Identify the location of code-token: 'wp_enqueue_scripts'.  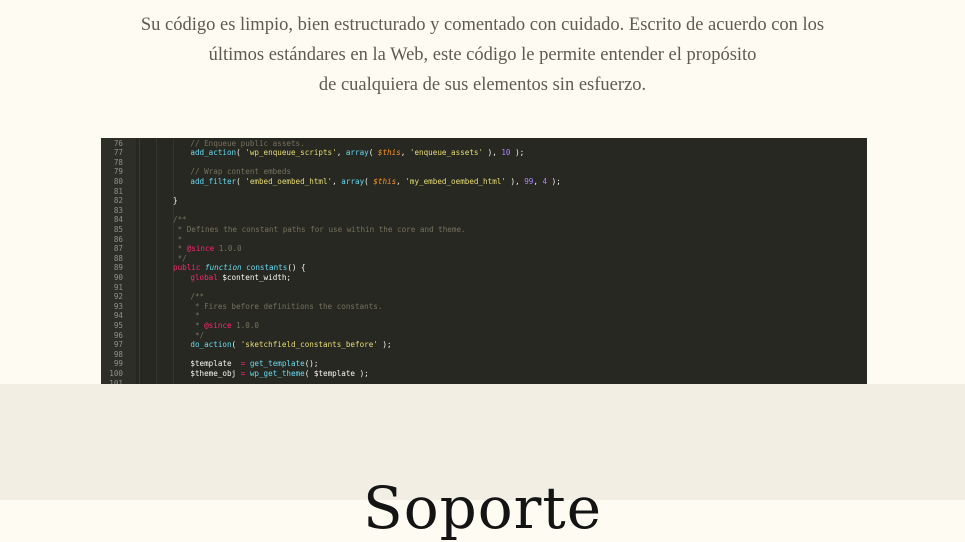
(291, 153).